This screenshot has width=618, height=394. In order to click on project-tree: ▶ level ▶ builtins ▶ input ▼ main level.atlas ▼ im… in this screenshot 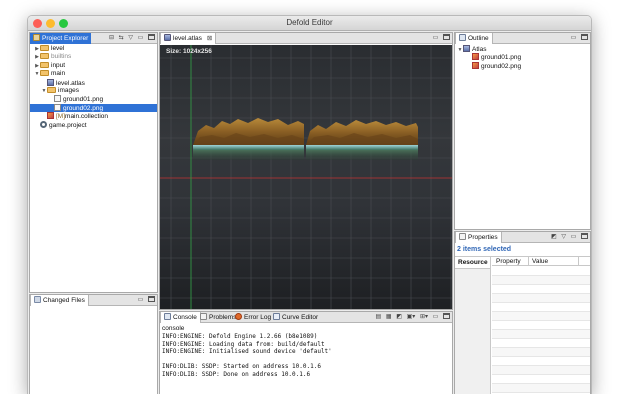, I will do `click(93, 168)`.